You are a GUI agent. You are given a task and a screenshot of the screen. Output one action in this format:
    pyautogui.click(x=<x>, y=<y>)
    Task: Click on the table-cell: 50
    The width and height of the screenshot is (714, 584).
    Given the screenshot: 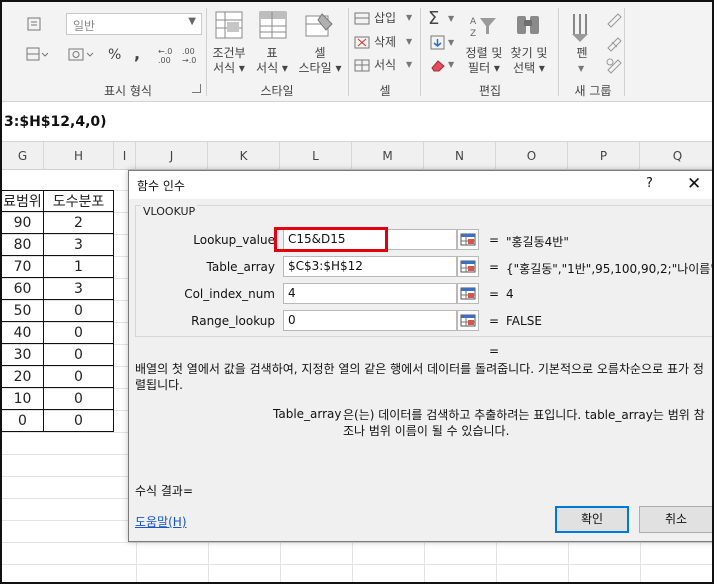 What is the action you would take?
    pyautogui.click(x=23, y=311)
    